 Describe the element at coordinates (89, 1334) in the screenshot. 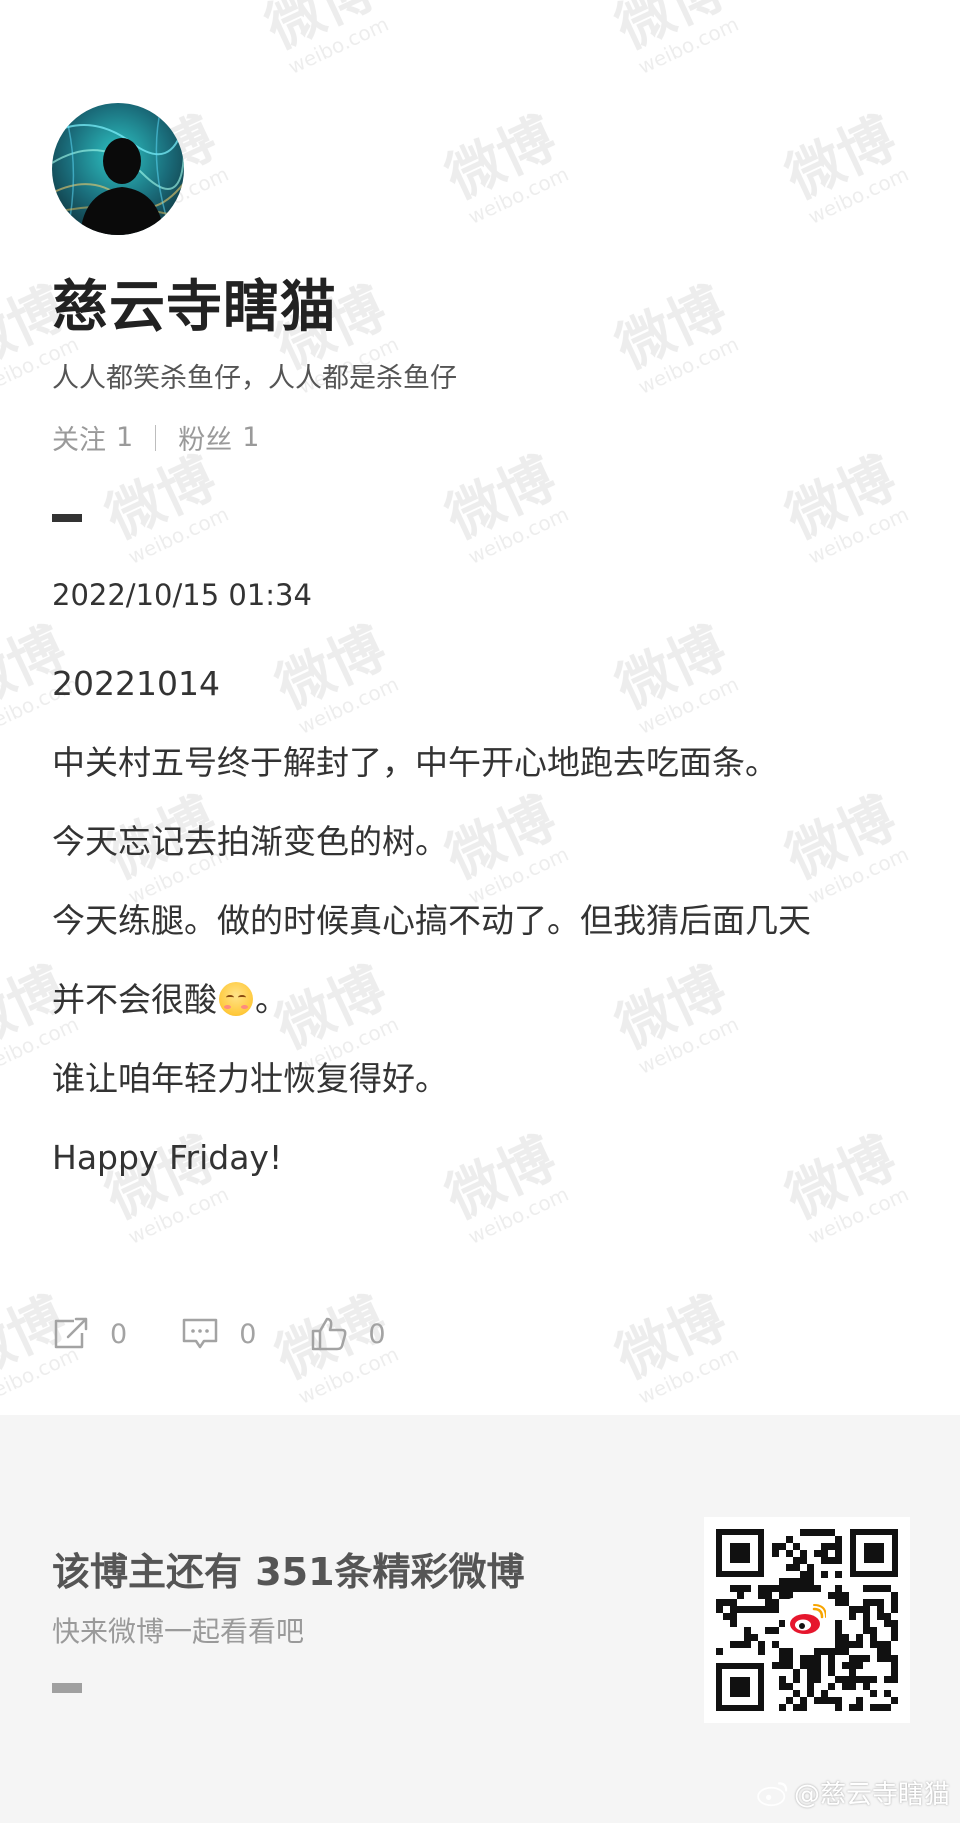

I see `repost-button: 0` at that location.